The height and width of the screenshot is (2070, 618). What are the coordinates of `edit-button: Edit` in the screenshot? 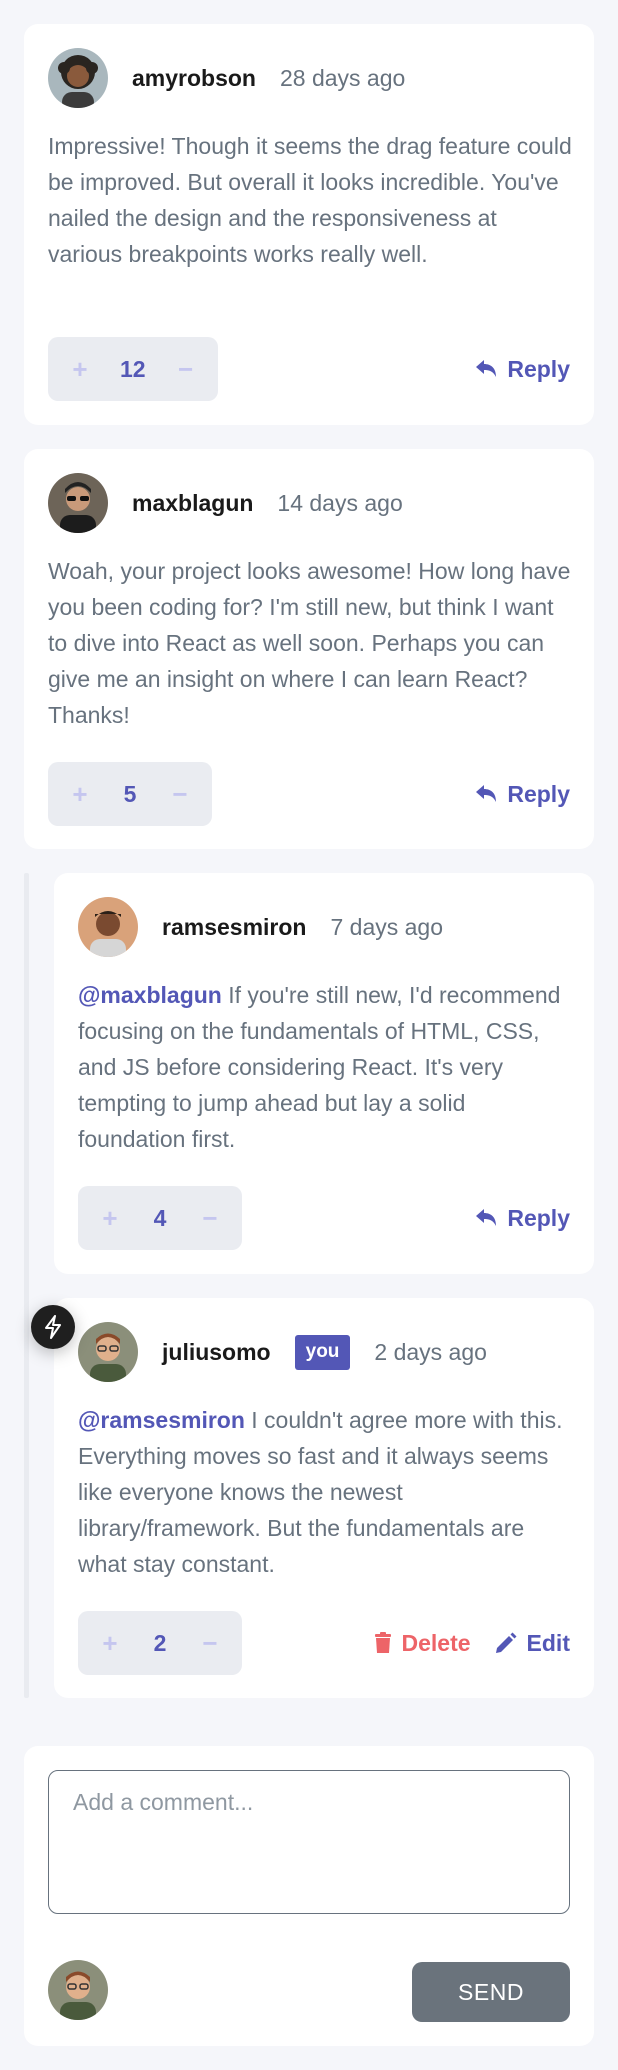 It's located at (532, 1643).